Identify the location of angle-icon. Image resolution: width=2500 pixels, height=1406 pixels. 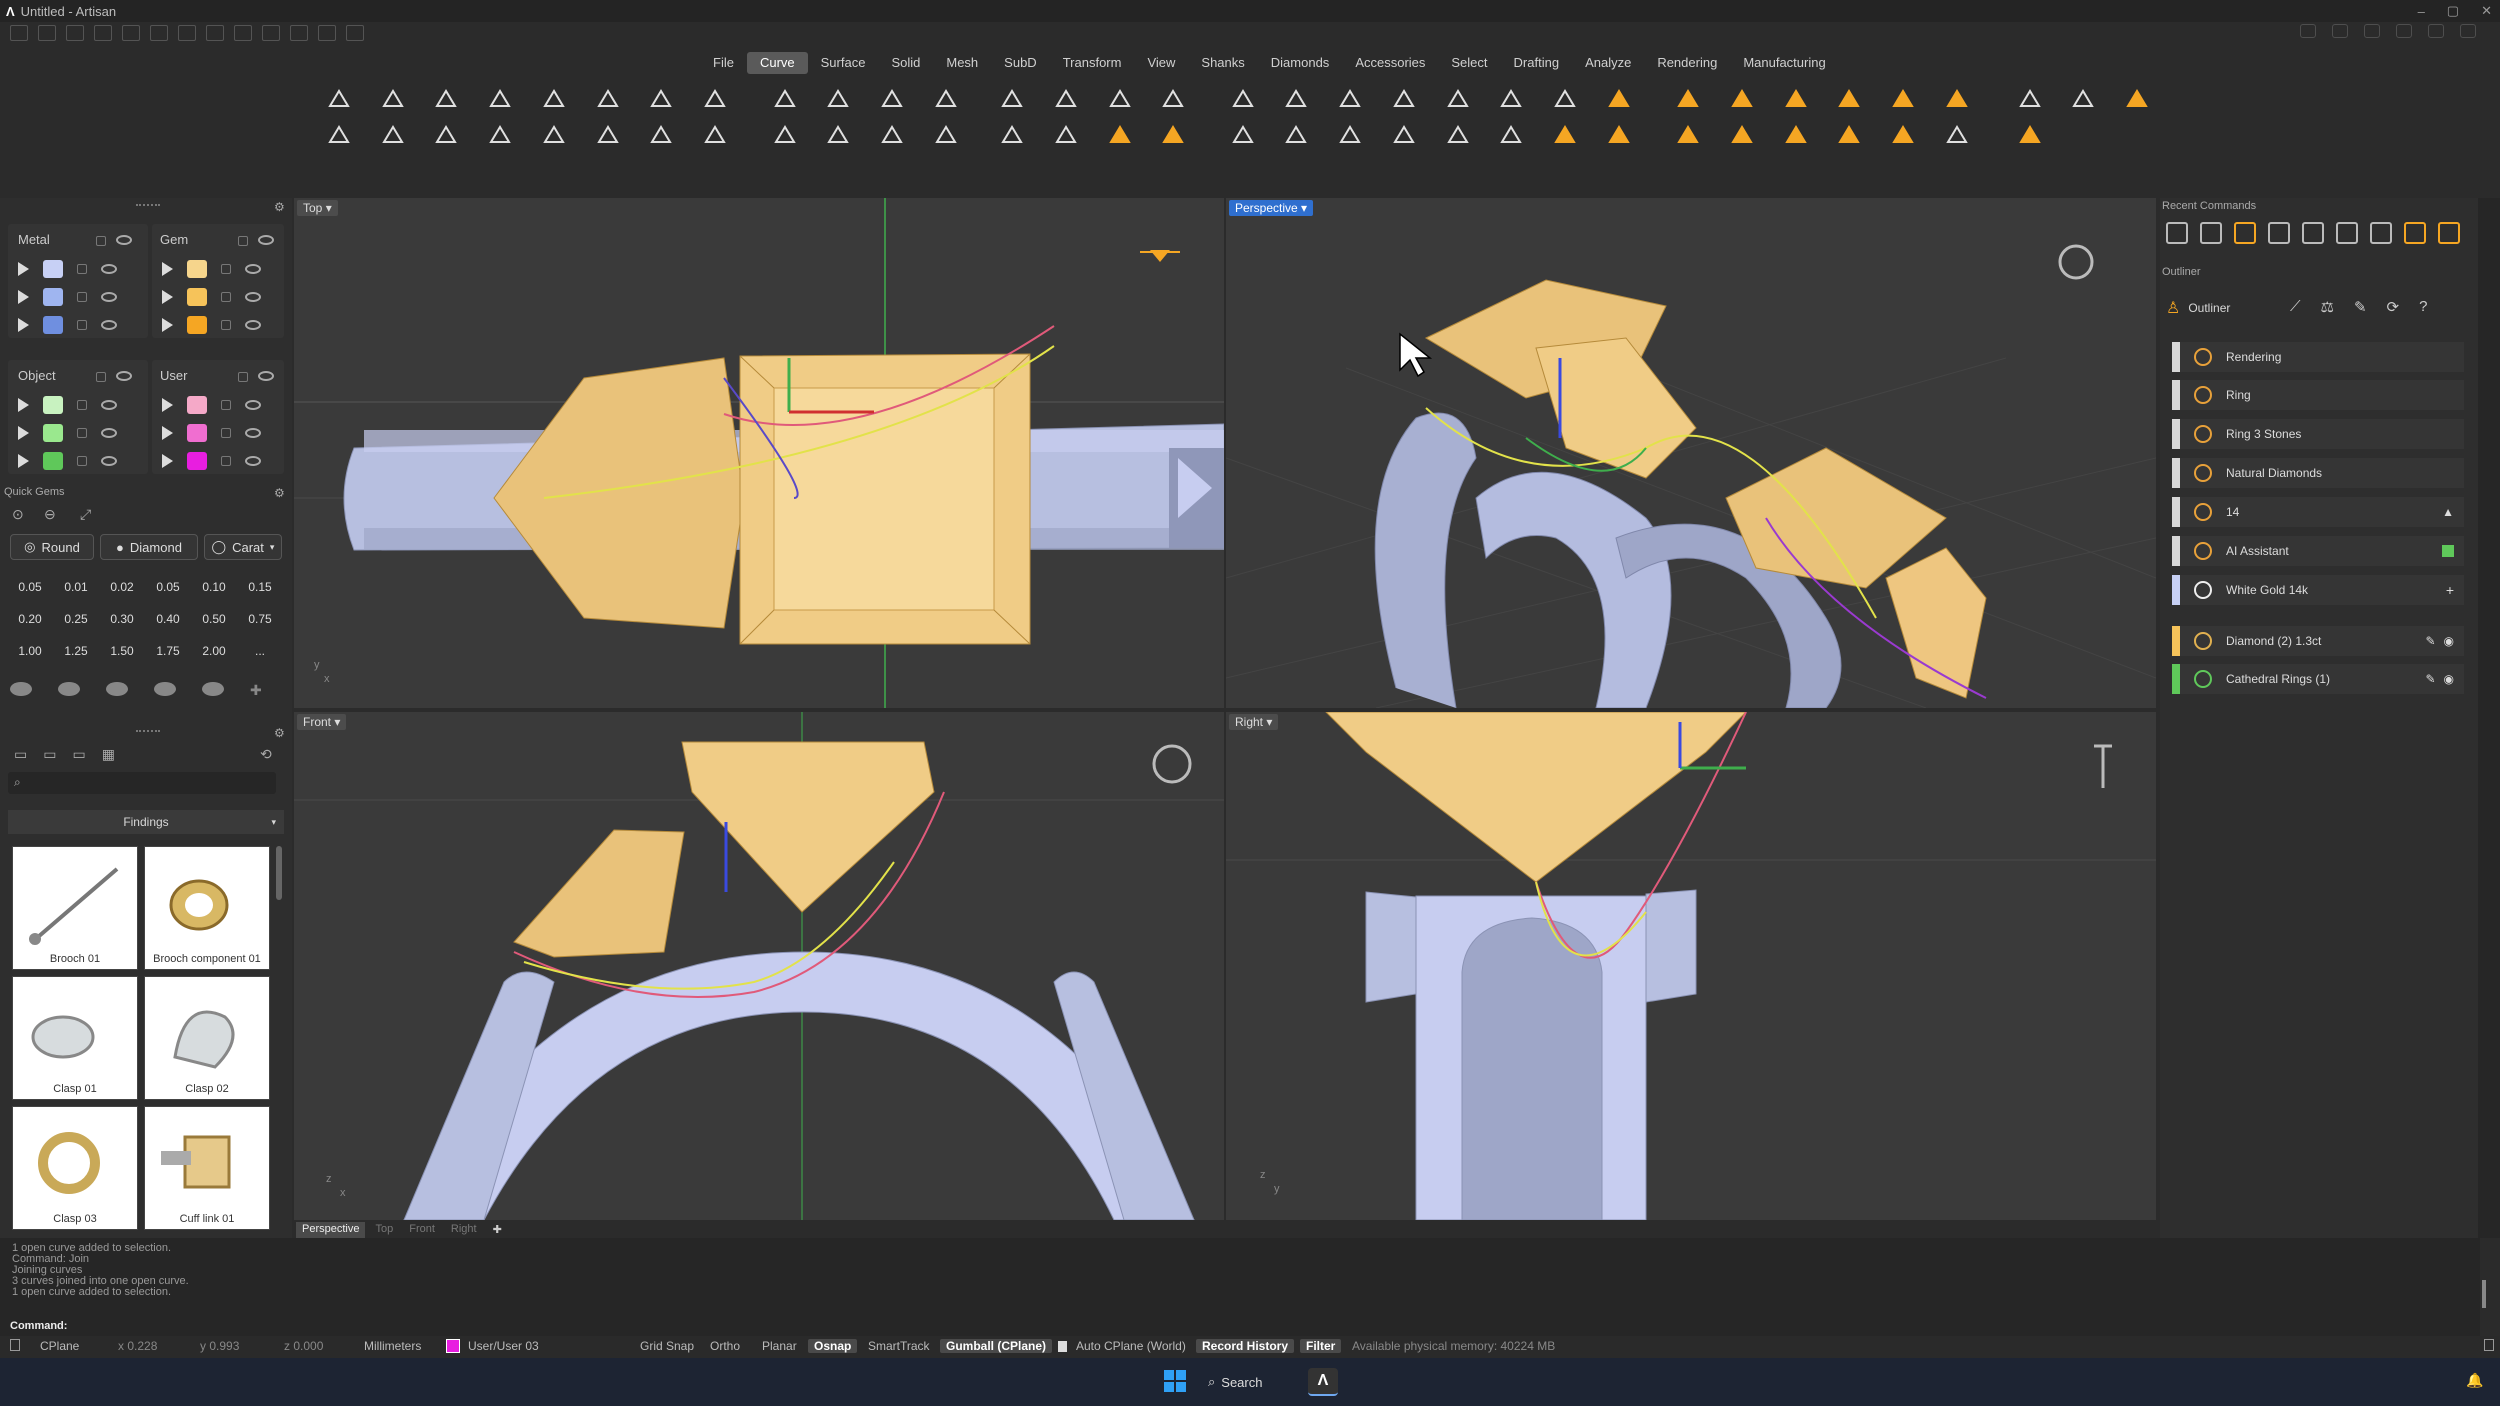
(1243, 135).